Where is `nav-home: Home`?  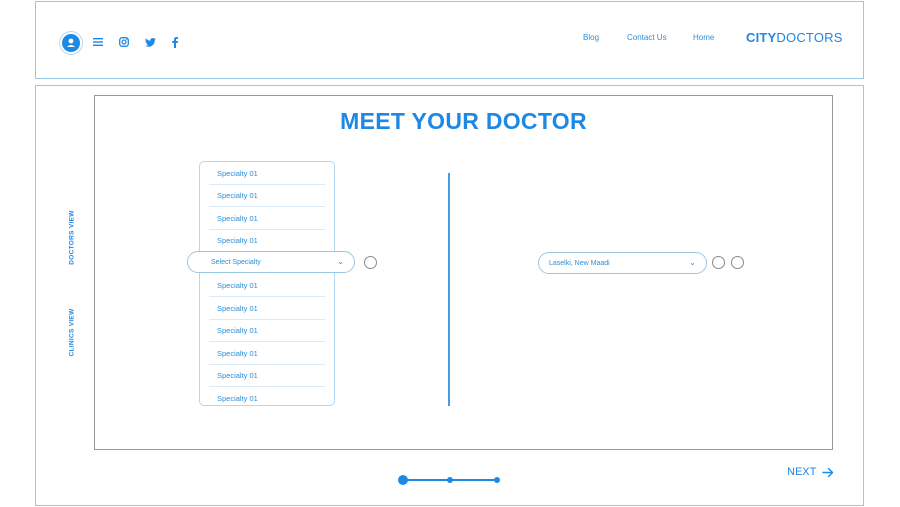
nav-home: Home is located at coordinates (703, 37).